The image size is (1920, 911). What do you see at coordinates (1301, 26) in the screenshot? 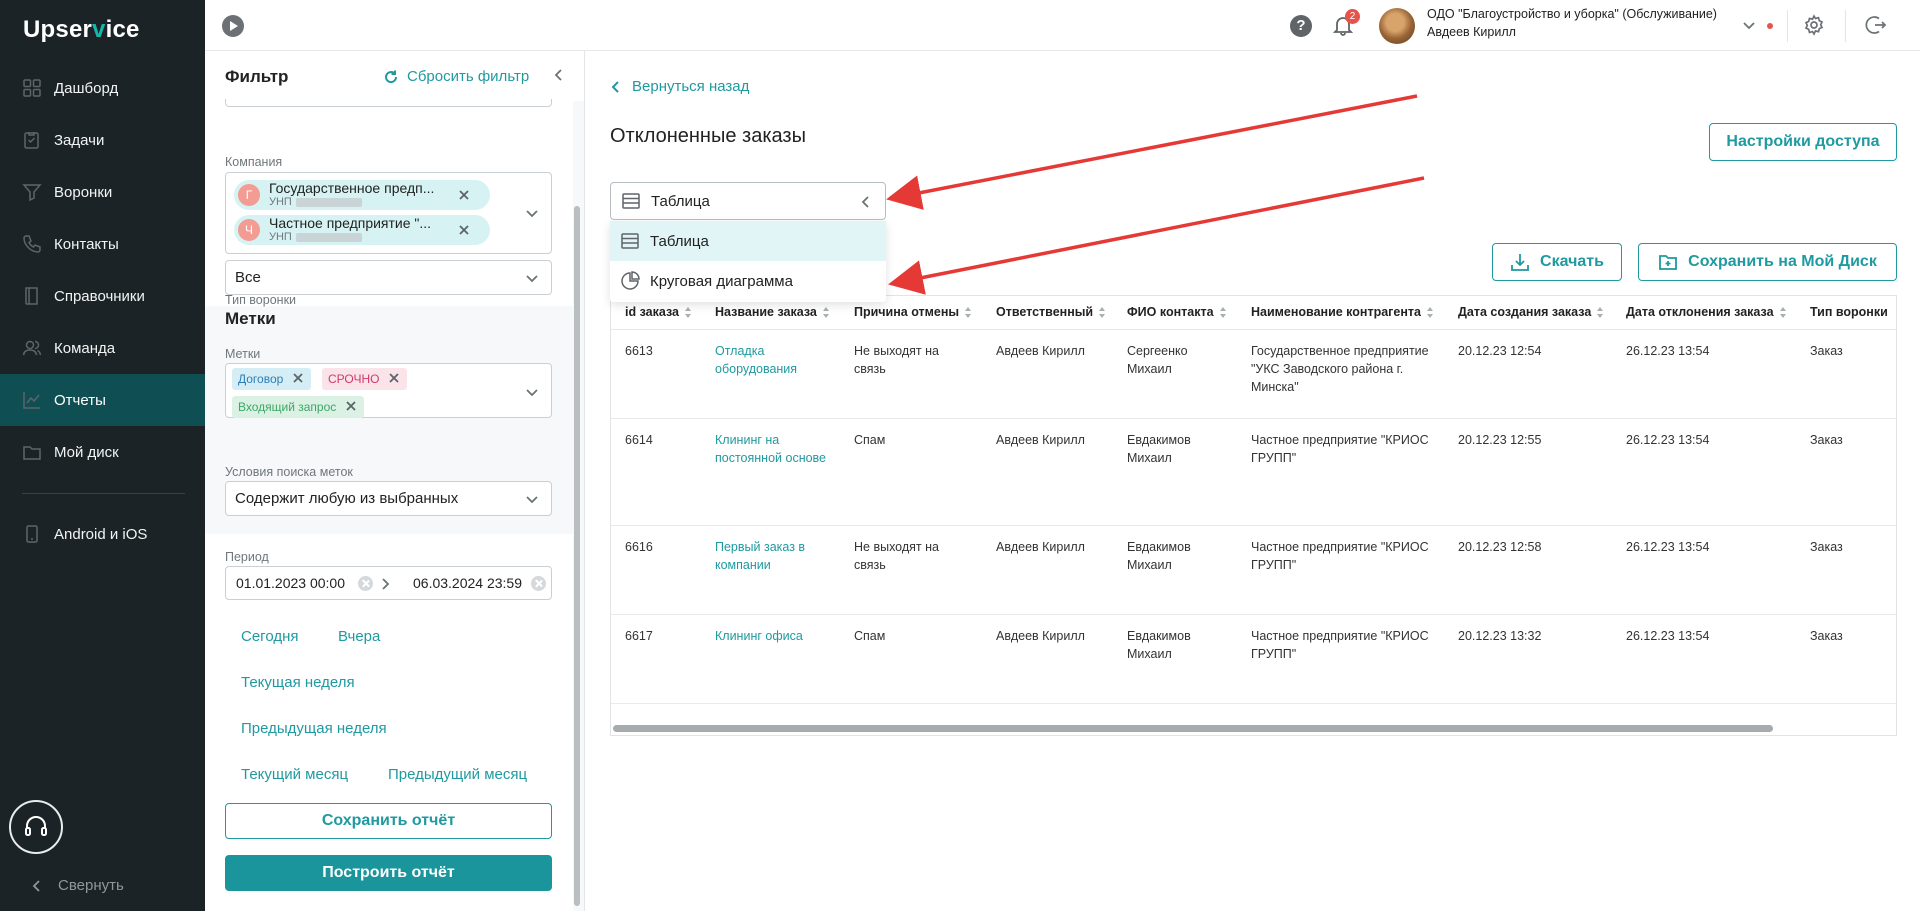
I see `help-icon: ?` at bounding box center [1301, 26].